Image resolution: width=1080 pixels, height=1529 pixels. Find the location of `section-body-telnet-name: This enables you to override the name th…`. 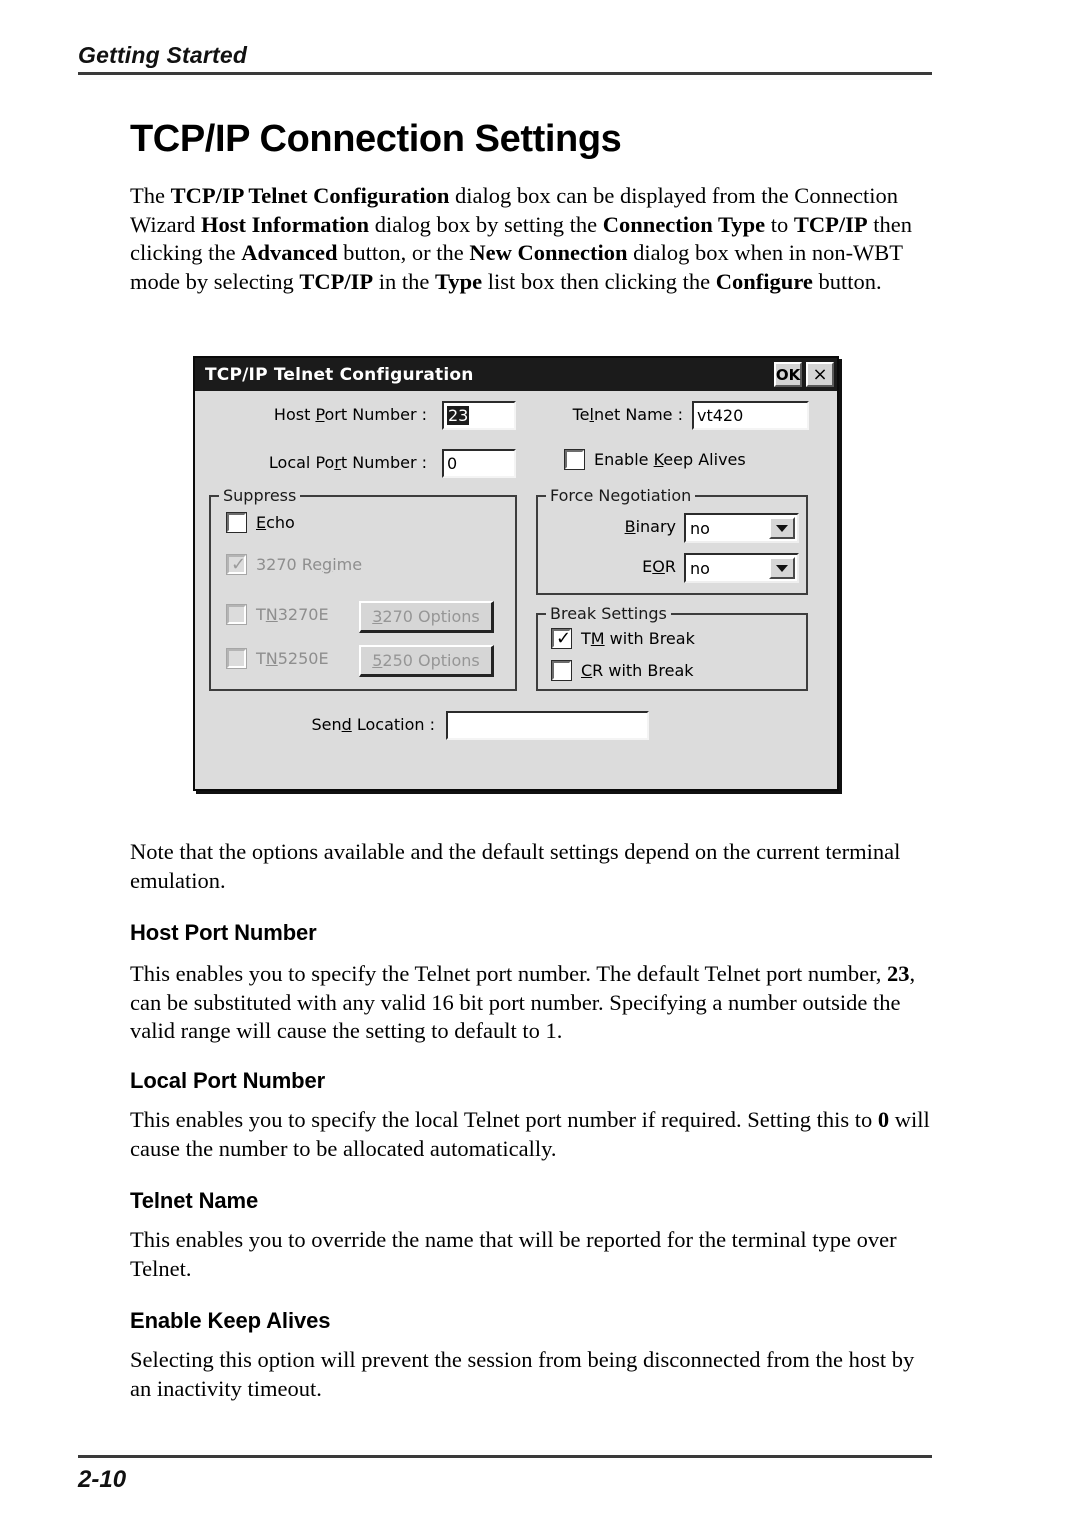

section-body-telnet-name: This enables you to override the name th… is located at coordinates (532, 1254).